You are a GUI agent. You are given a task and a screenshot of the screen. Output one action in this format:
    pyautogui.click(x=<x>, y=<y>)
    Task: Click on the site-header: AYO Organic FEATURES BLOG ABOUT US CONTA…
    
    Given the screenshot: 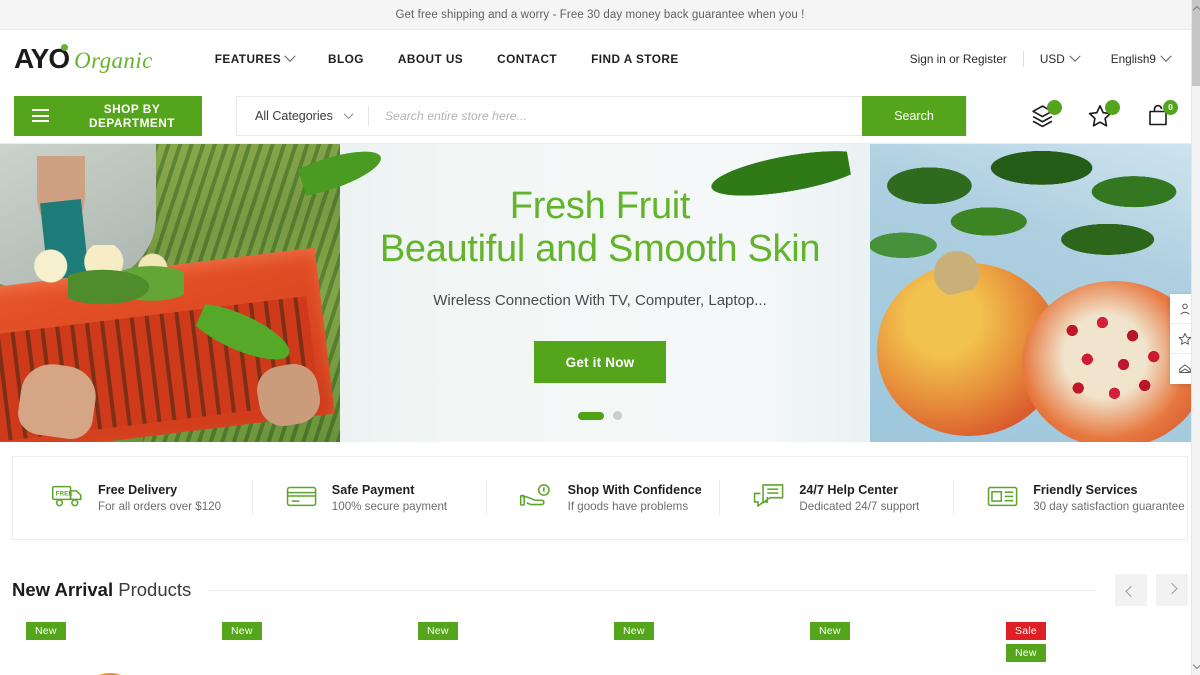 What is the action you would take?
    pyautogui.click(x=600, y=59)
    